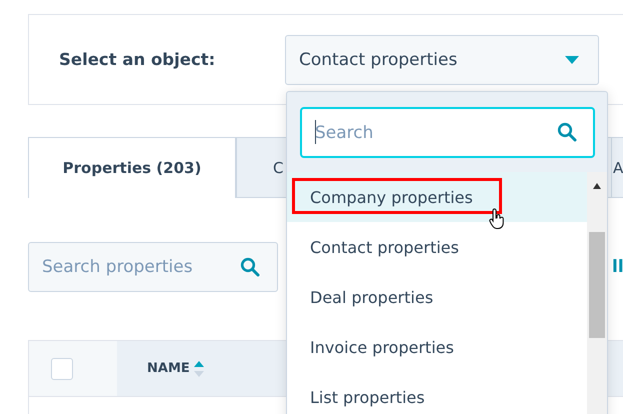 The height and width of the screenshot is (414, 623). What do you see at coordinates (437, 393) in the screenshot?
I see `dropdown-item: List properties` at bounding box center [437, 393].